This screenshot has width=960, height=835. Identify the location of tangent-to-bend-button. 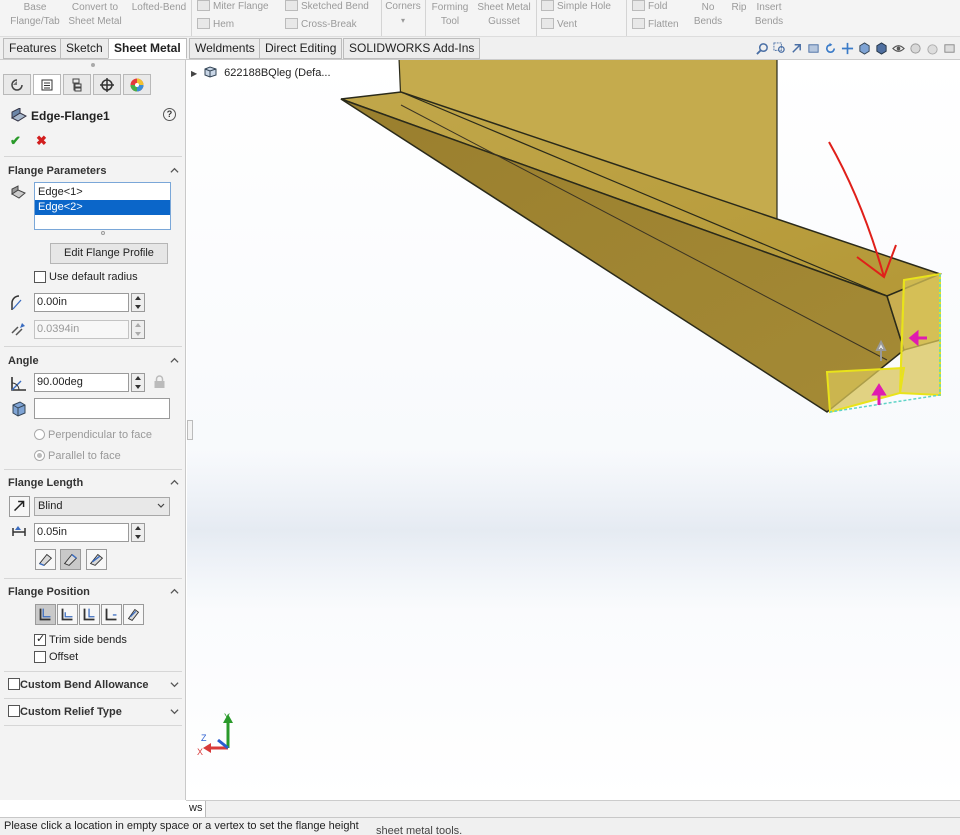
(133, 614).